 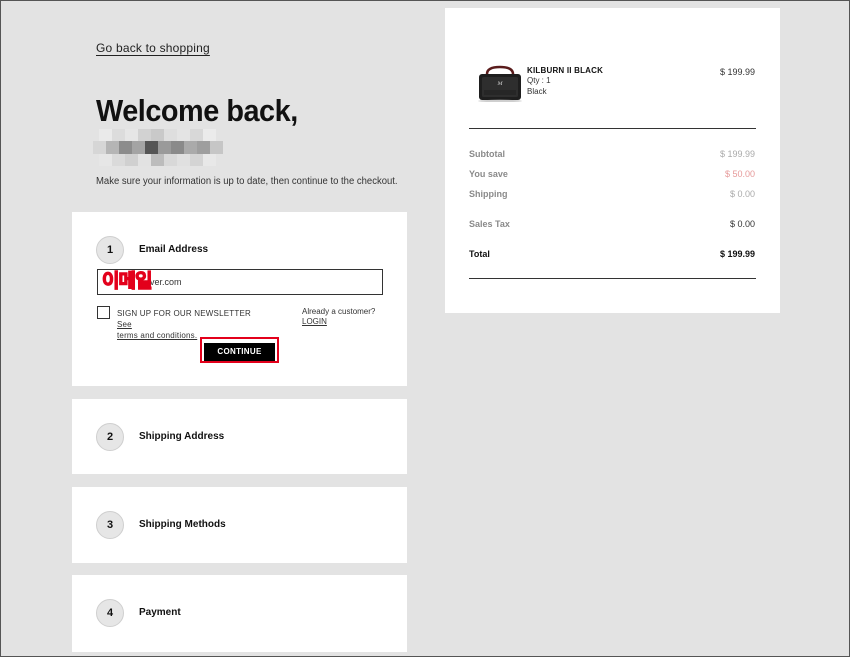 I want to click on subtotal-value: $ 199.99, so click(x=737, y=154).